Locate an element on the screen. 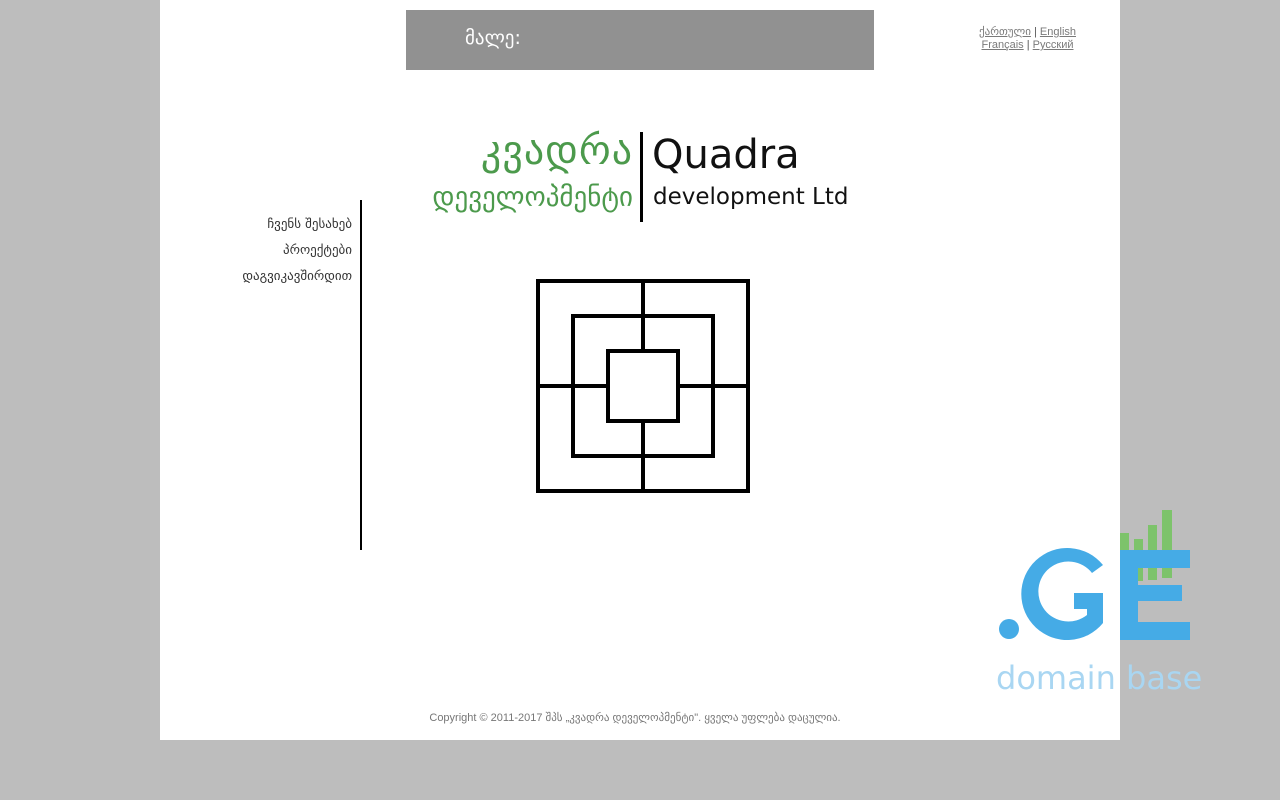  nav-item-about-us: ჩვენს შესახებ is located at coordinates (276, 225).